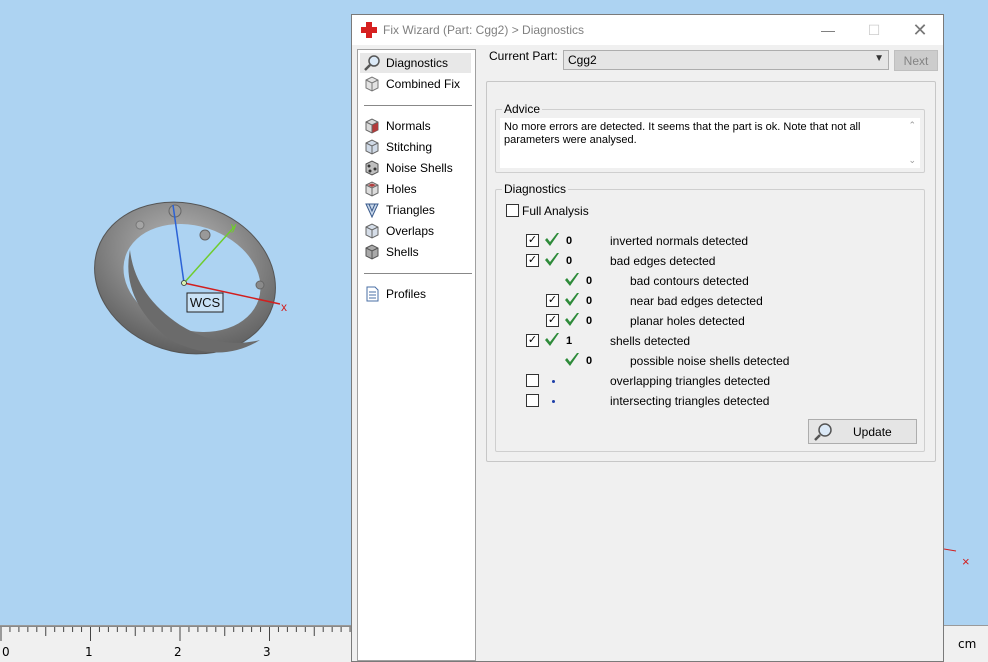  I want to click on ruler-label-3: 3, so click(267, 652).